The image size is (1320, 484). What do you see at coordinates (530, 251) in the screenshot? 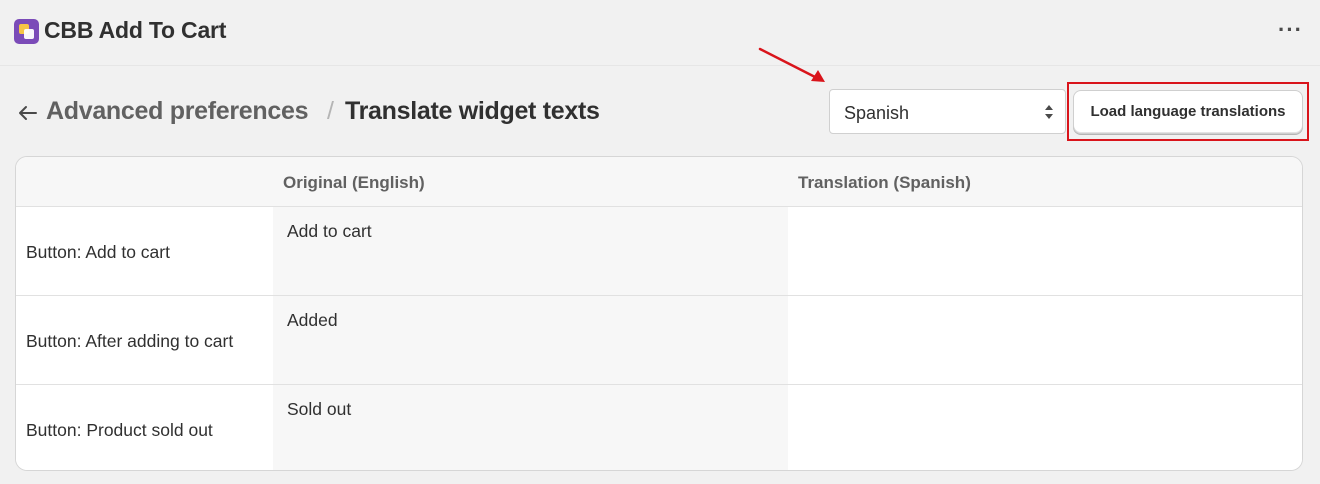
I see `original-text-cell: Add to cart` at bounding box center [530, 251].